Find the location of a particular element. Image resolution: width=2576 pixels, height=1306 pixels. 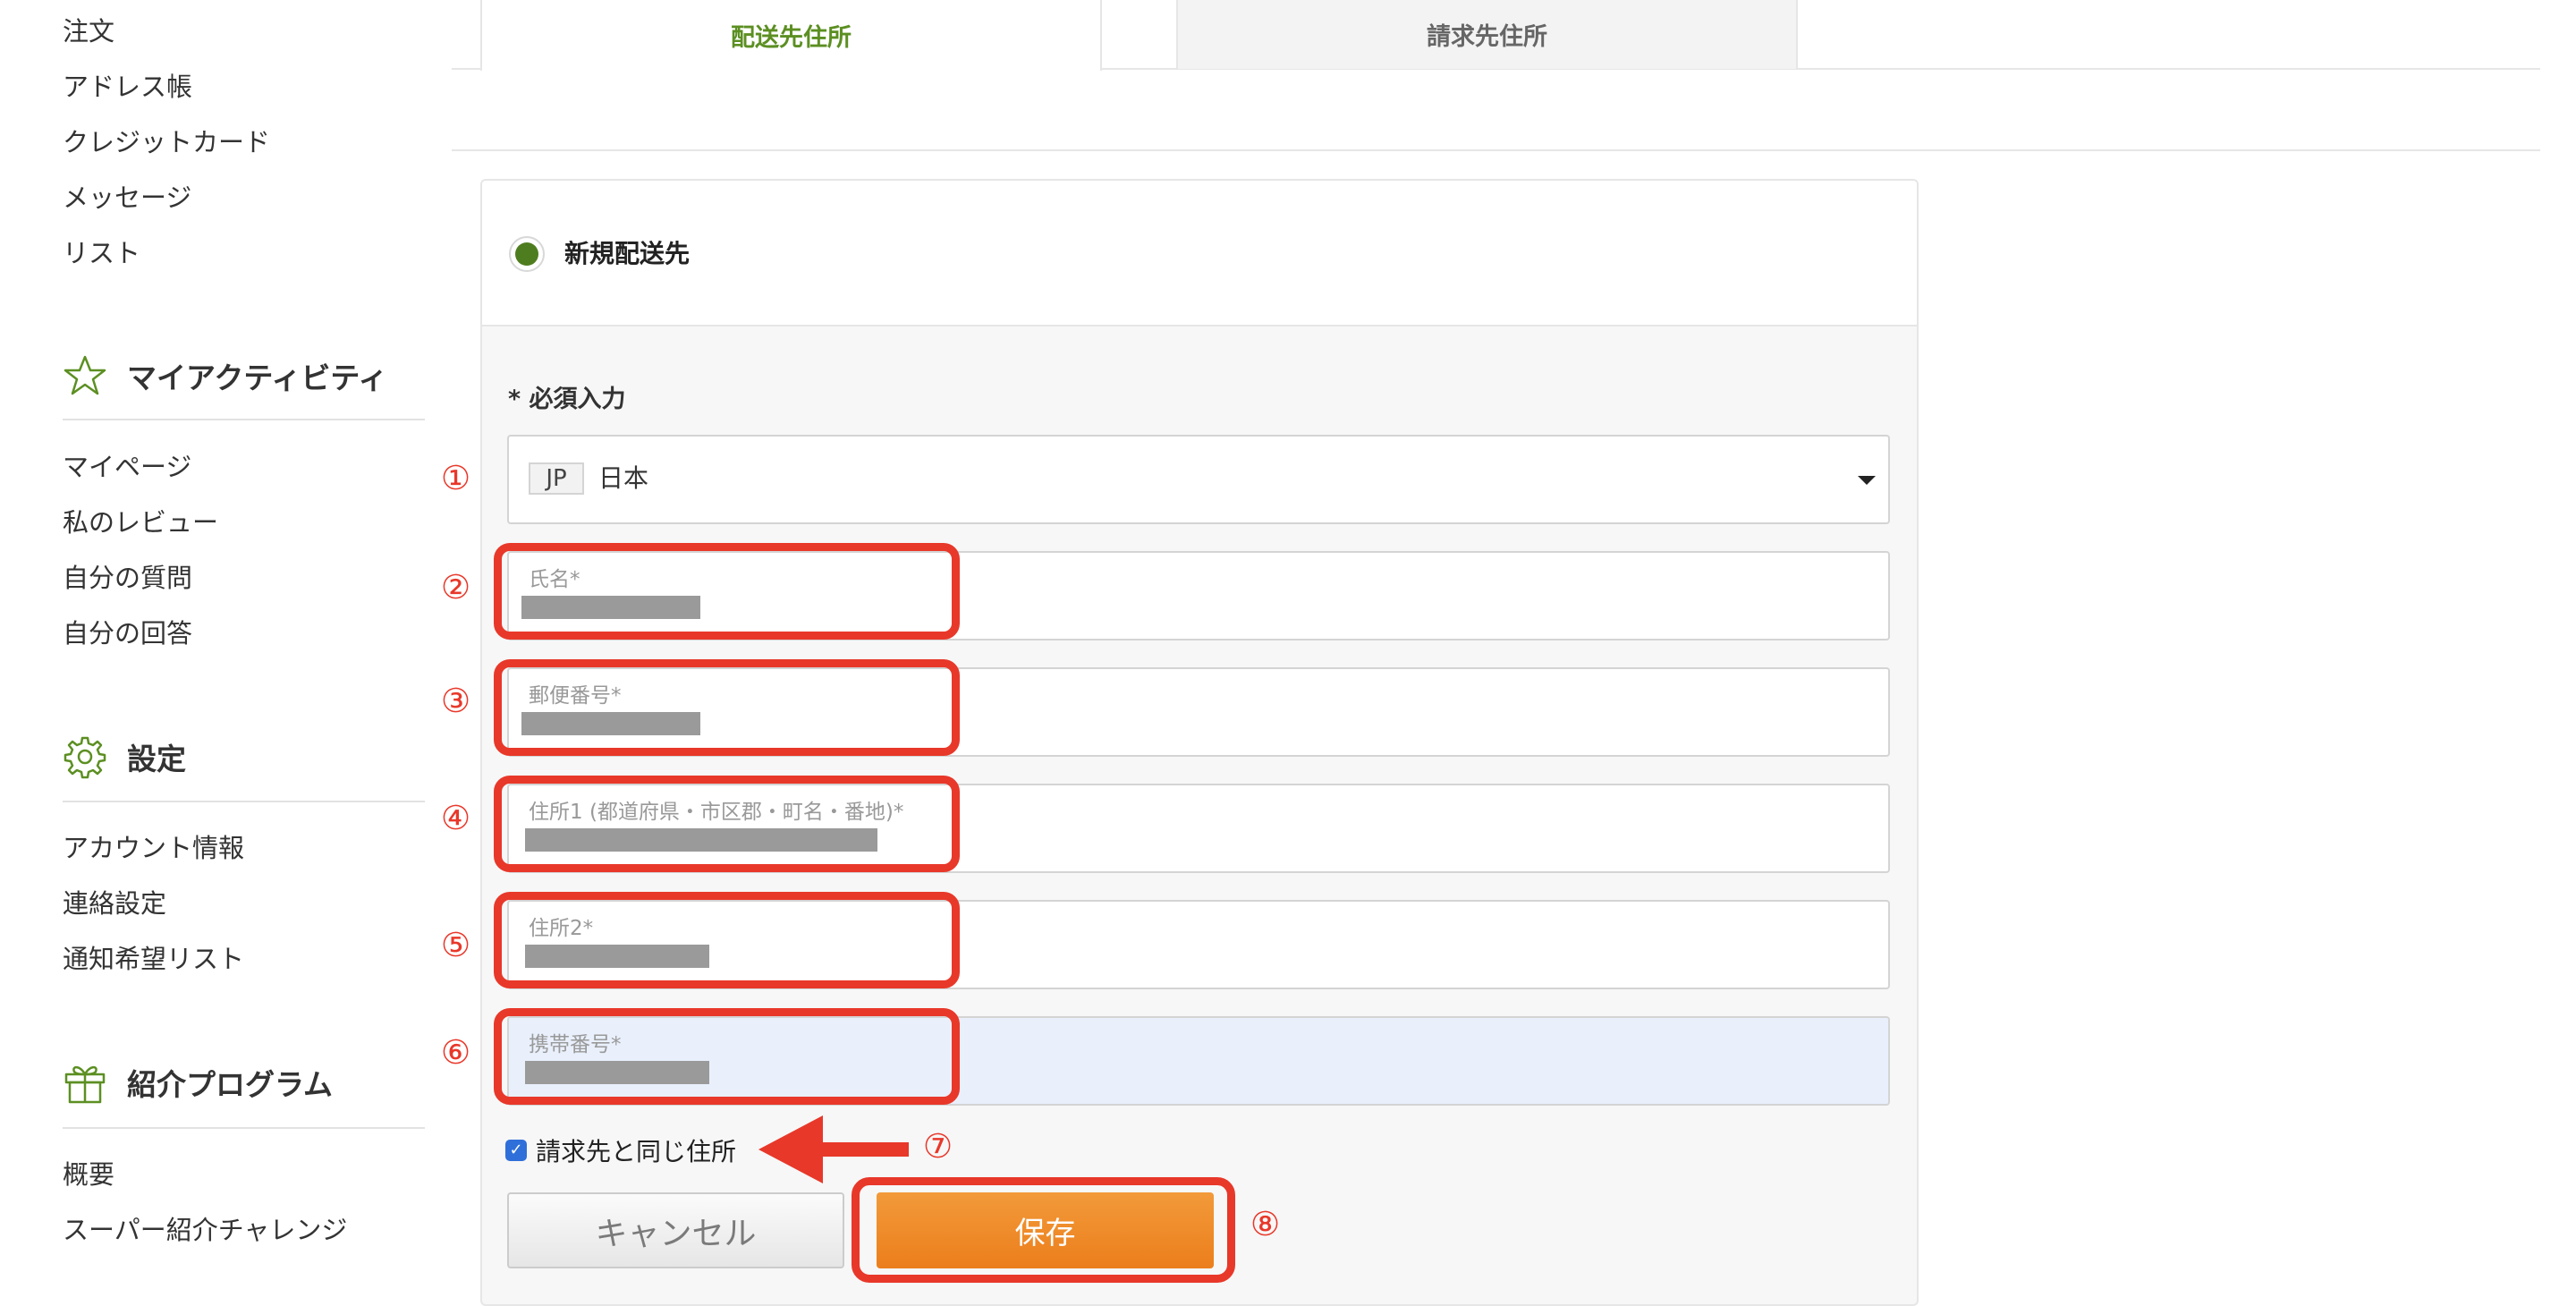

country-select: JP 日本 is located at coordinates (1198, 480).